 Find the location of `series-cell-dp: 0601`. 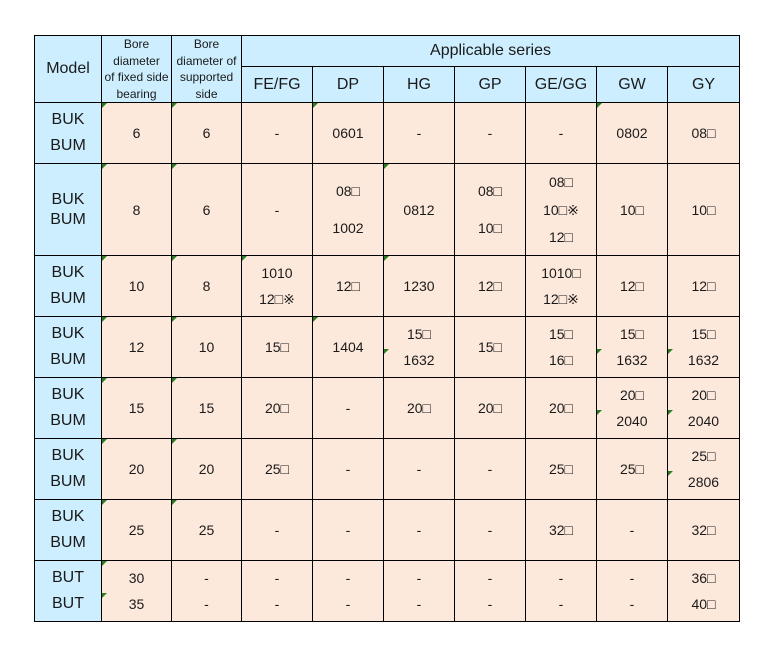

series-cell-dp: 0601 is located at coordinates (348, 133).